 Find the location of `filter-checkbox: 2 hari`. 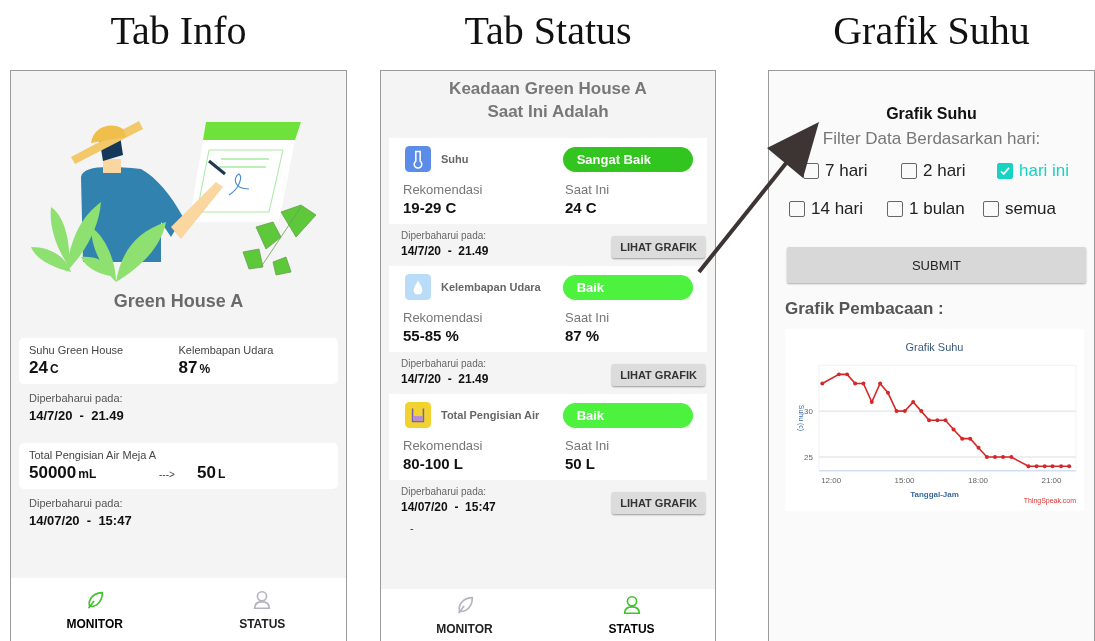

filter-checkbox: 2 hari is located at coordinates (933, 171).